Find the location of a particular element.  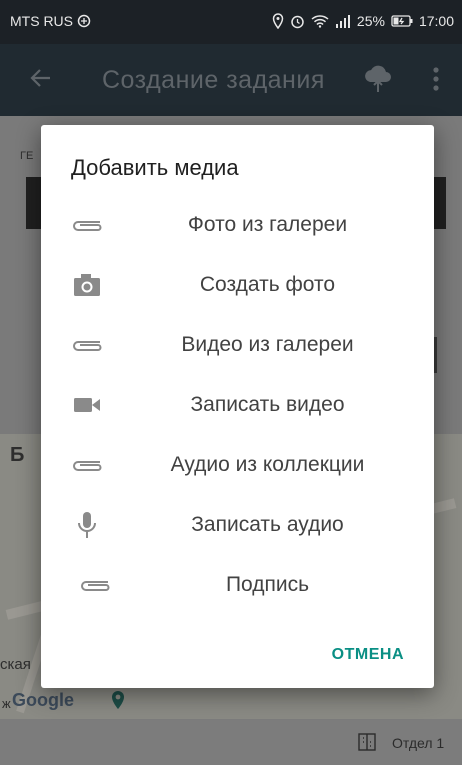

dialog-title: Добавить медиа is located at coordinates (155, 167).